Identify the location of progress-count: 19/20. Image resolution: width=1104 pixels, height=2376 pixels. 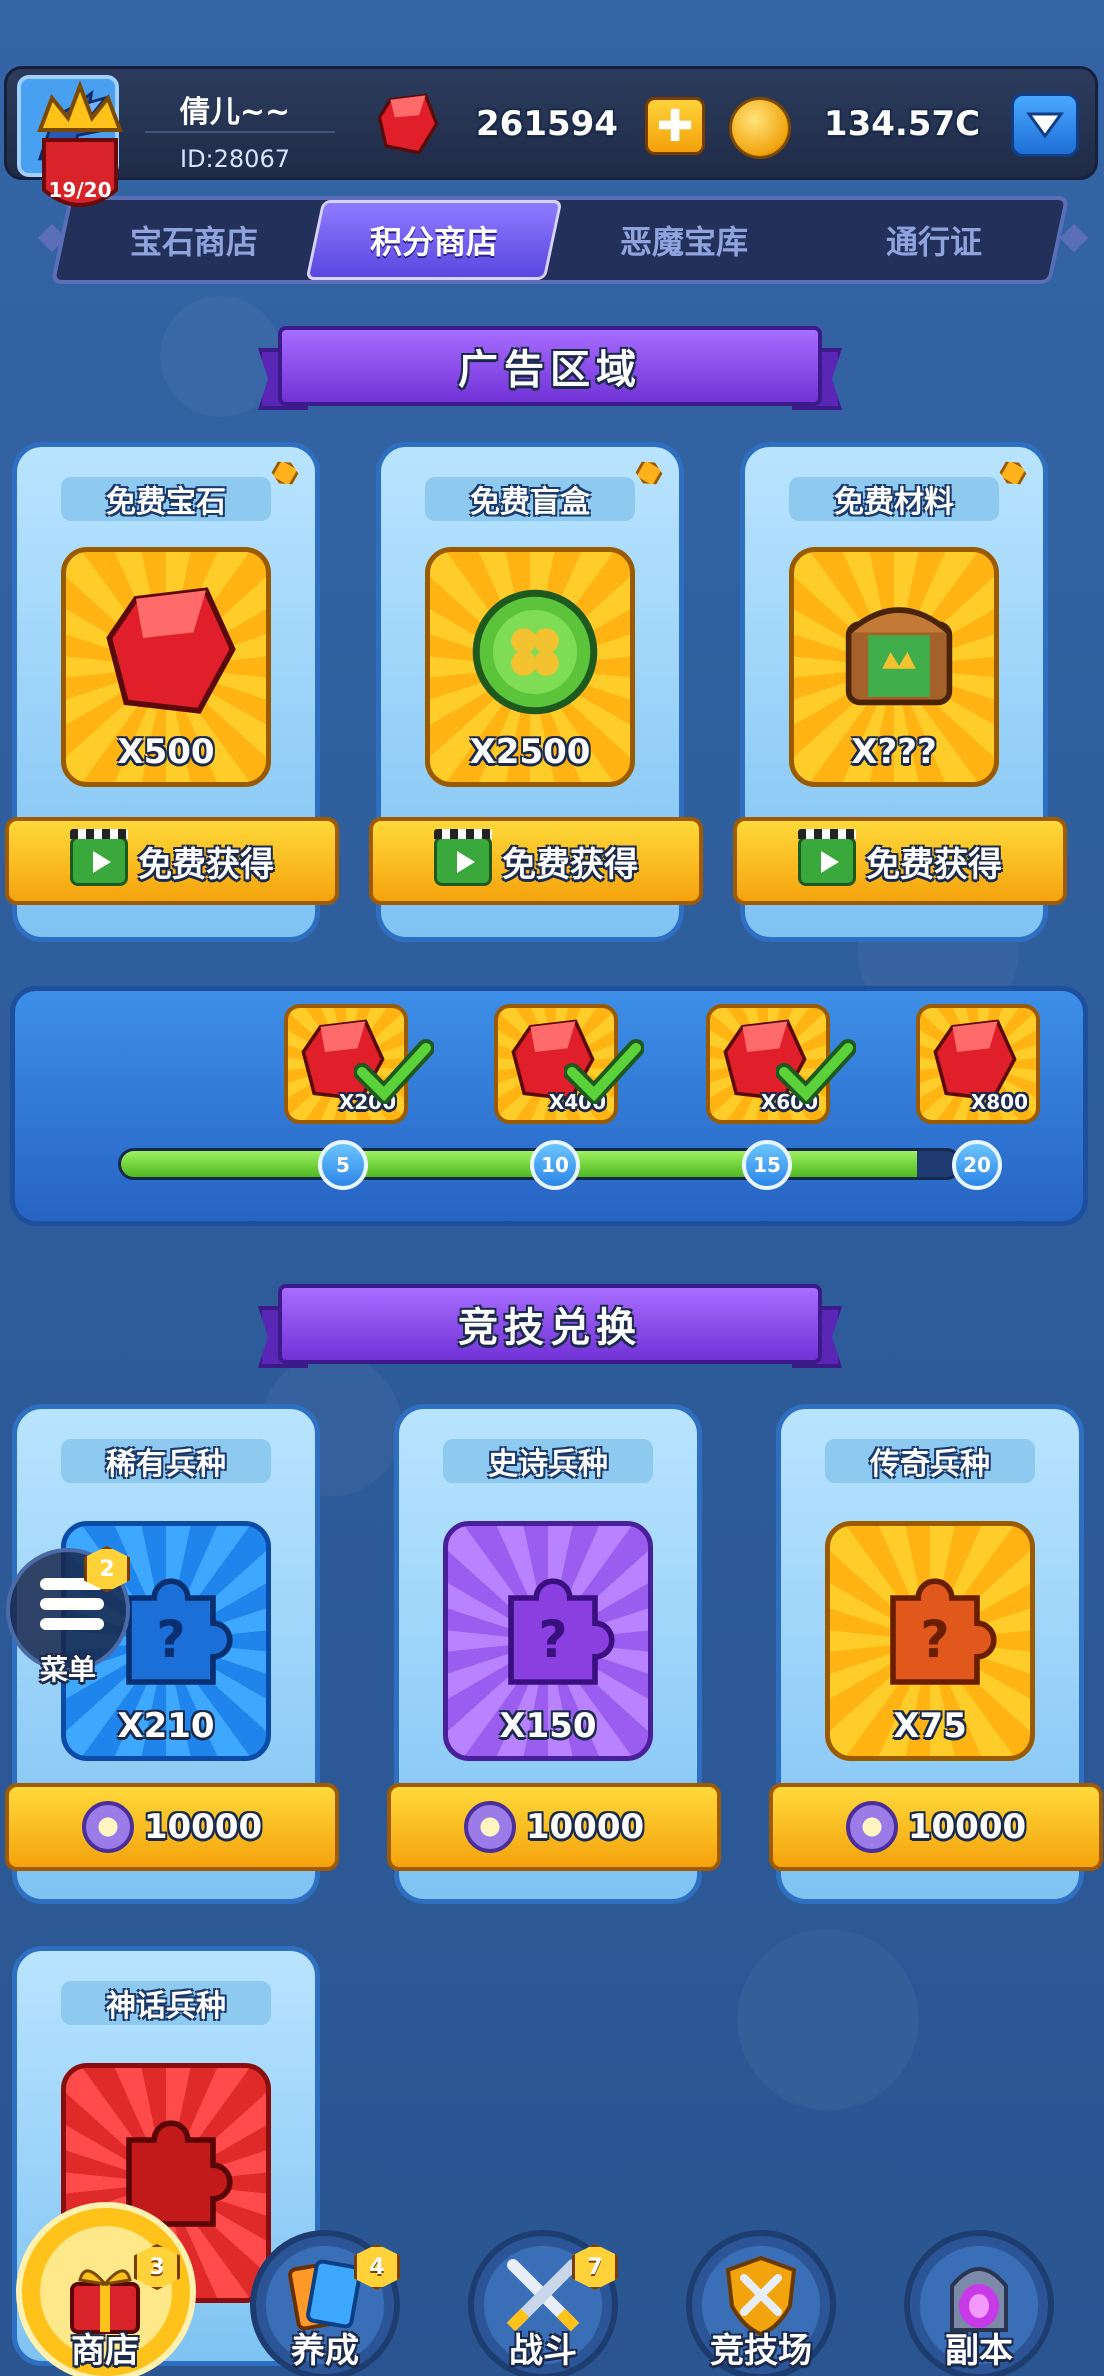
(80, 190).